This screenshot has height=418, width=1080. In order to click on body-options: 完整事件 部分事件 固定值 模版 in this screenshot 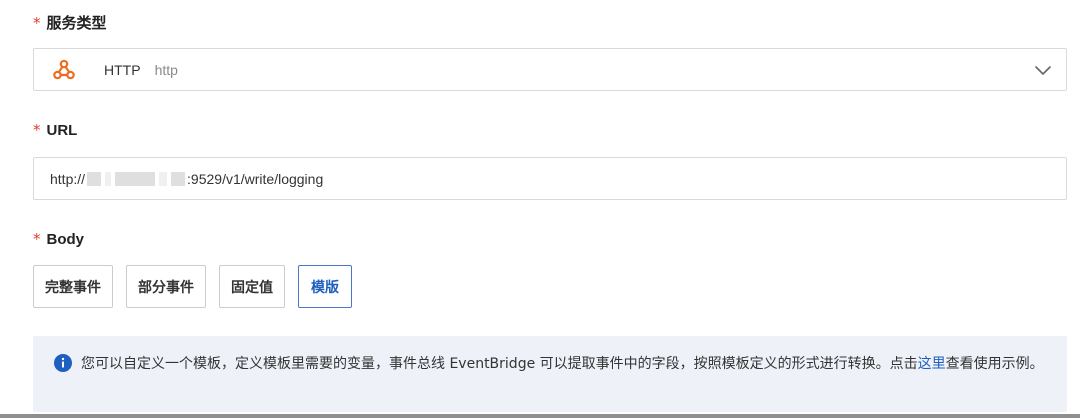, I will do `click(199, 286)`.